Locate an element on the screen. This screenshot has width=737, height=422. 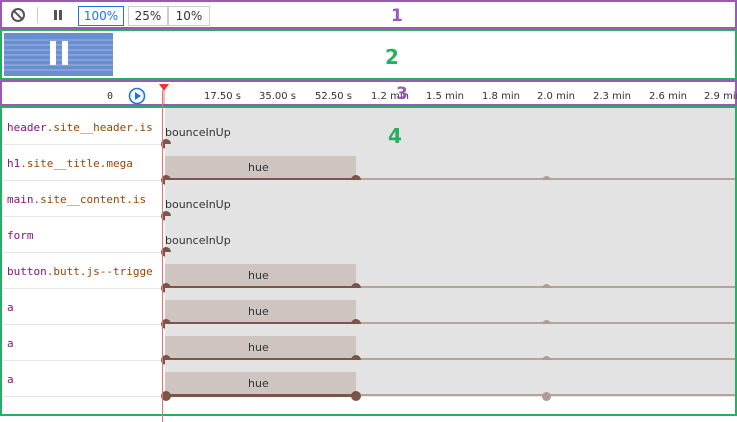
animation-target-selector: main.site__content.is is located at coordinates (86, 198).